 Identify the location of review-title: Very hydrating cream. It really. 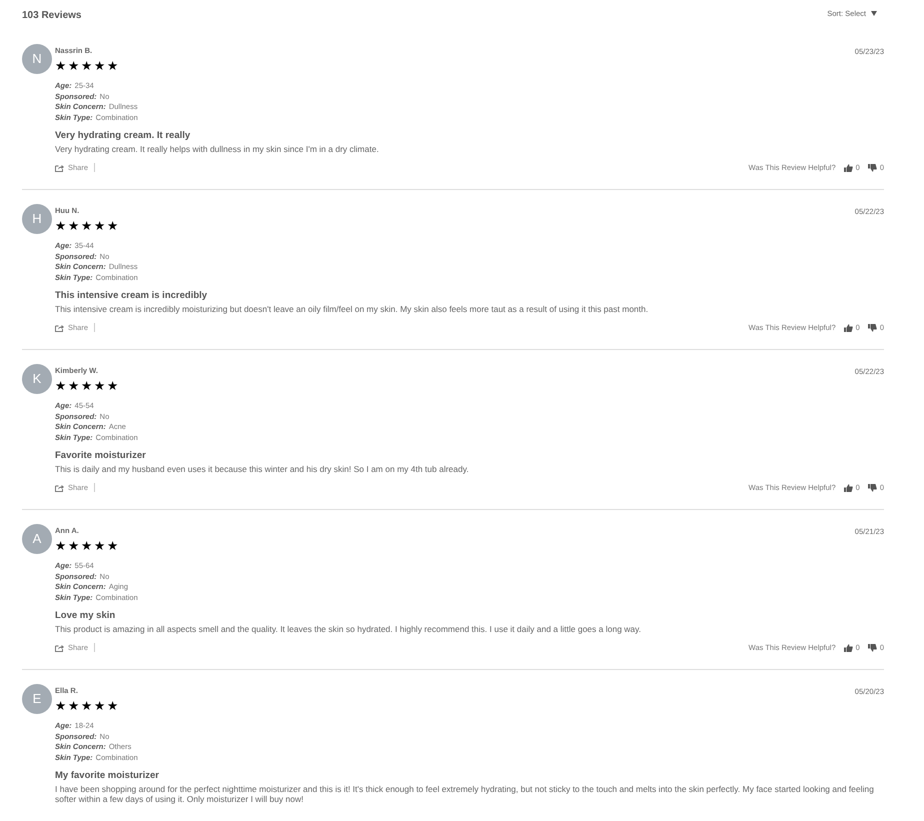
(123, 135).